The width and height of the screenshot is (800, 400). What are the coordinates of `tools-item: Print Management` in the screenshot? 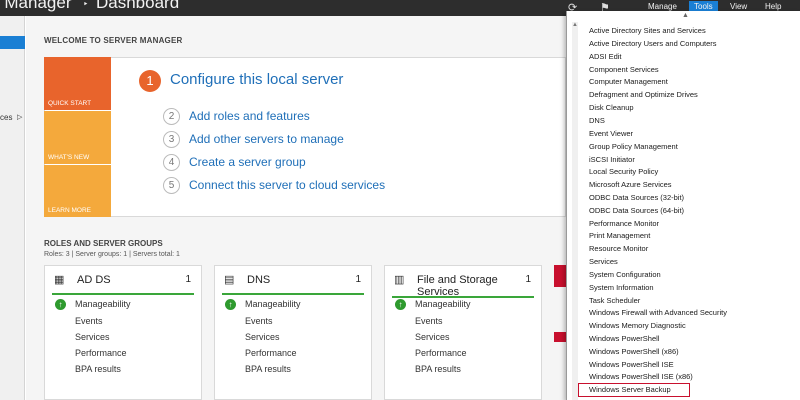 It's located at (619, 235).